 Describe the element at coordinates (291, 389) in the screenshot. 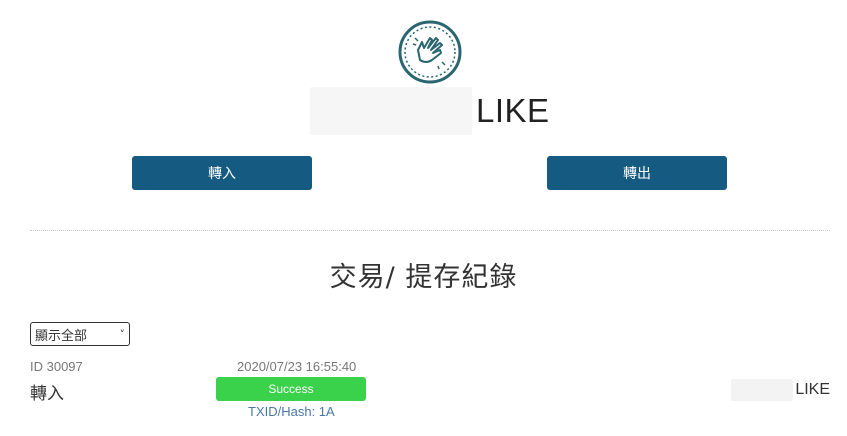

I see `status-badge: Success` at that location.